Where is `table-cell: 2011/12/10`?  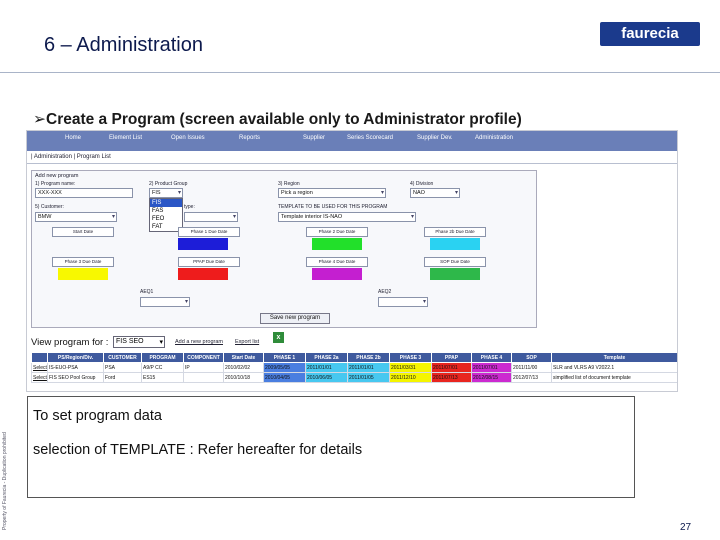
table-cell: 2011/12/10 is located at coordinates (410, 377).